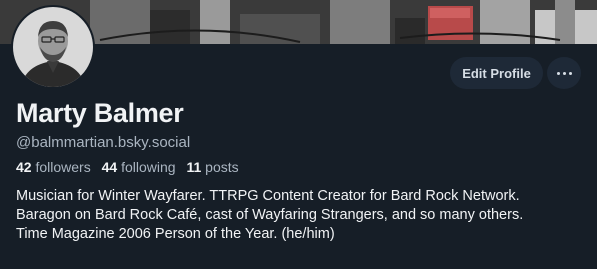 This screenshot has height=269, width=597. I want to click on following-label: following, so click(148, 167).